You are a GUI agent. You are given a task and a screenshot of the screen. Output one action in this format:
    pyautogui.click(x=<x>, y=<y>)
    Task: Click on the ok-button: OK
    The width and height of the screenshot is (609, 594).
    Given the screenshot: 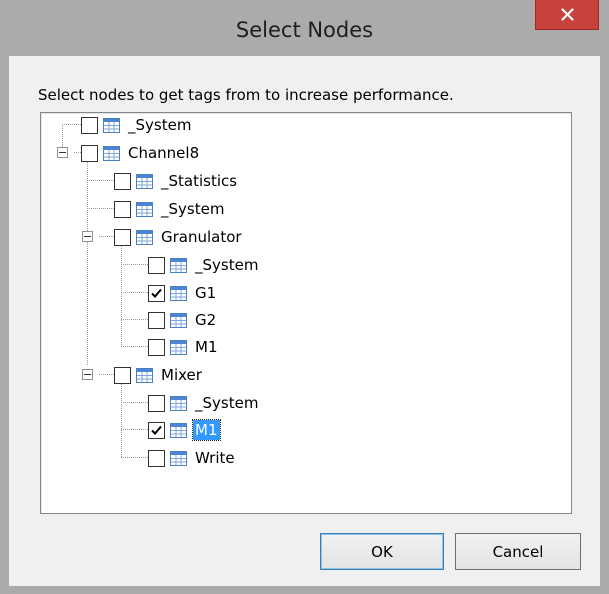 What is the action you would take?
    pyautogui.click(x=382, y=551)
    